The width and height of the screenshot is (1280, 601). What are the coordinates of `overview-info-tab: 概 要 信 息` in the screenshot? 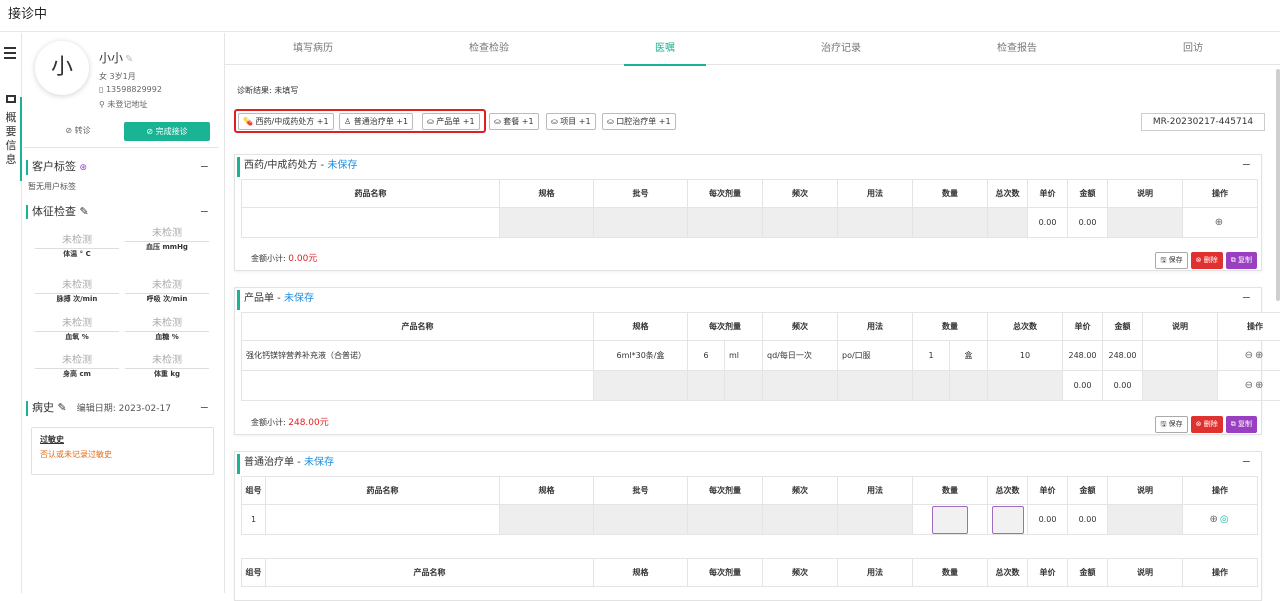 It's located at (11, 131).